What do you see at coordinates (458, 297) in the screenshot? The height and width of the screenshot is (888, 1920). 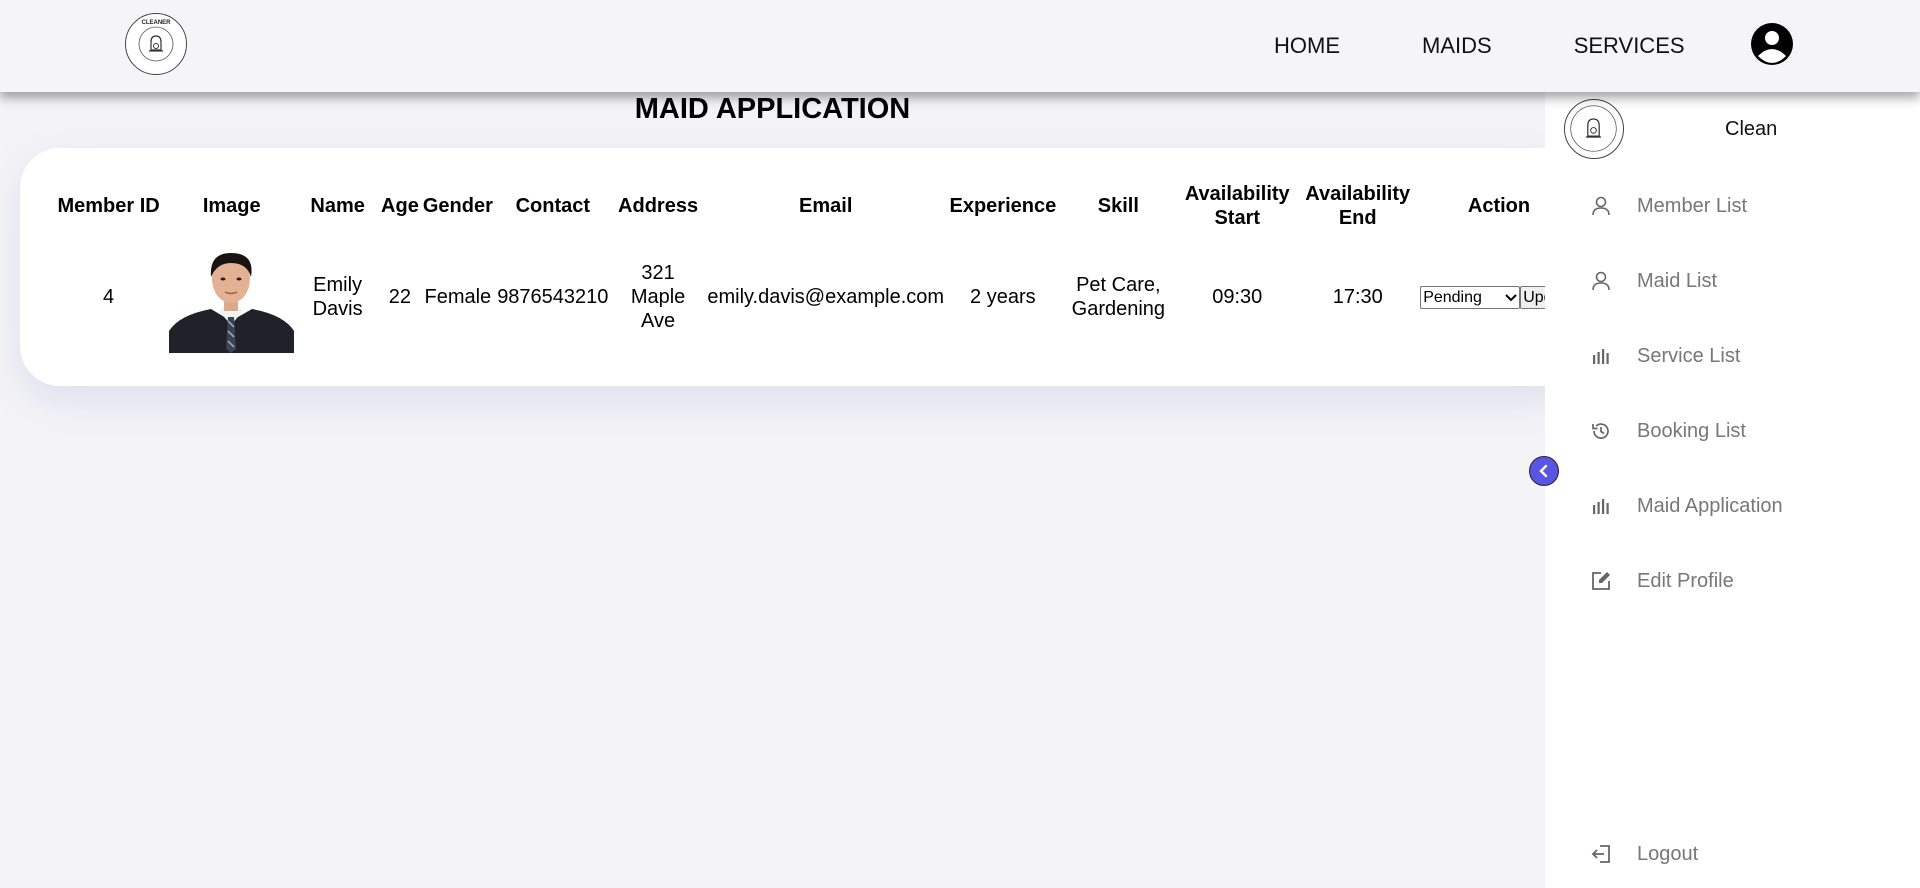 I see `cell-gender: Female` at bounding box center [458, 297].